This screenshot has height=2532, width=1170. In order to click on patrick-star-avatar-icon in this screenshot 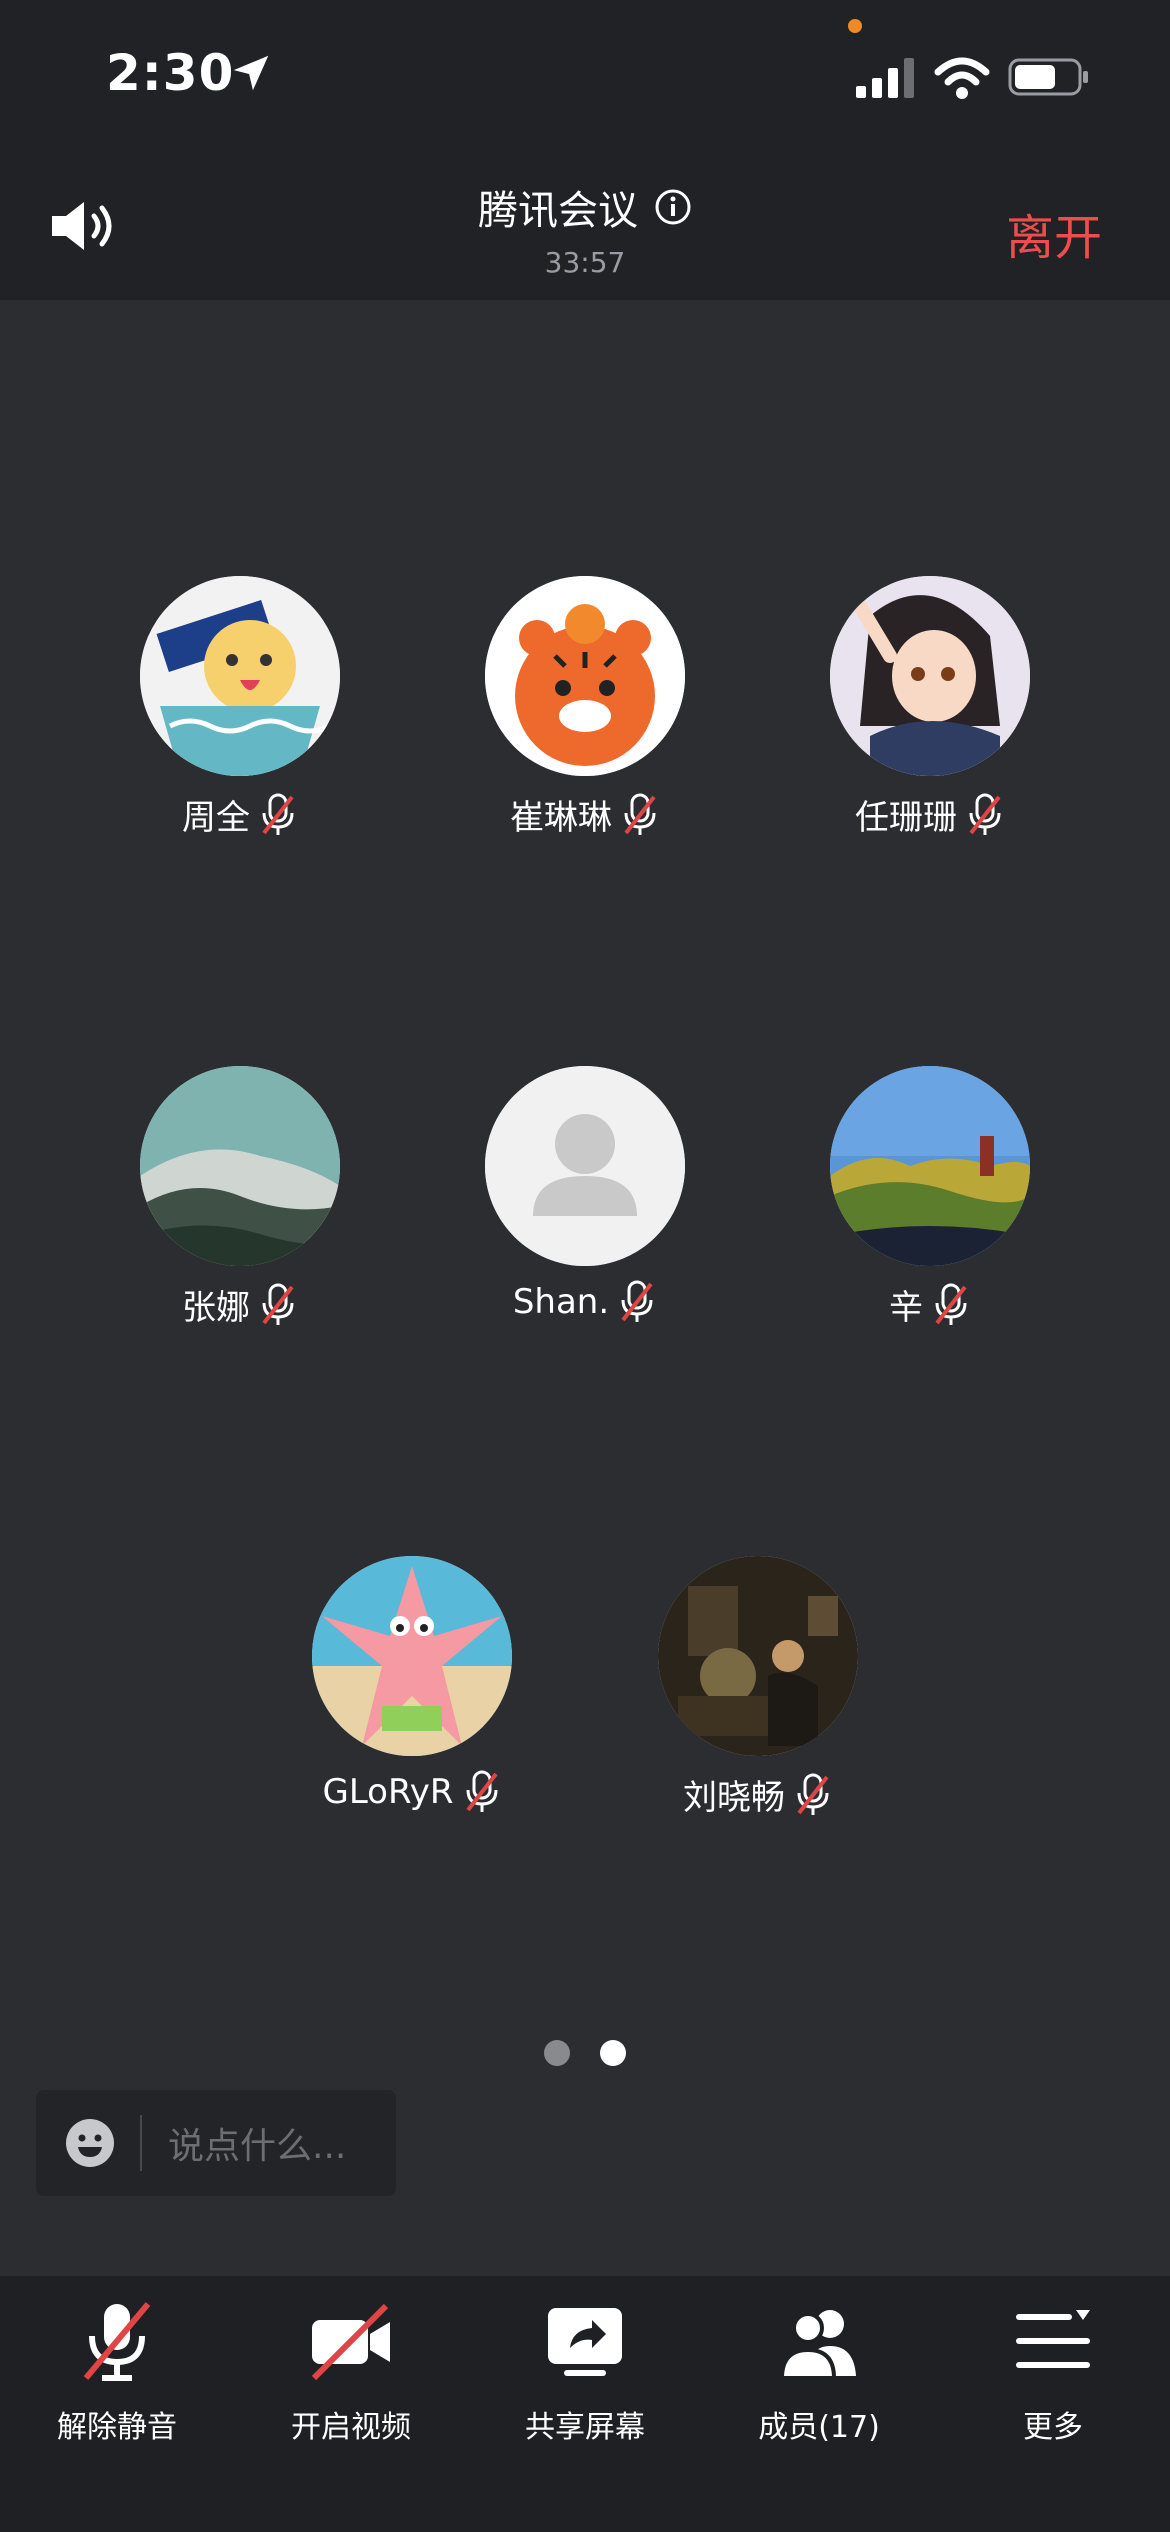, I will do `click(412, 1656)`.